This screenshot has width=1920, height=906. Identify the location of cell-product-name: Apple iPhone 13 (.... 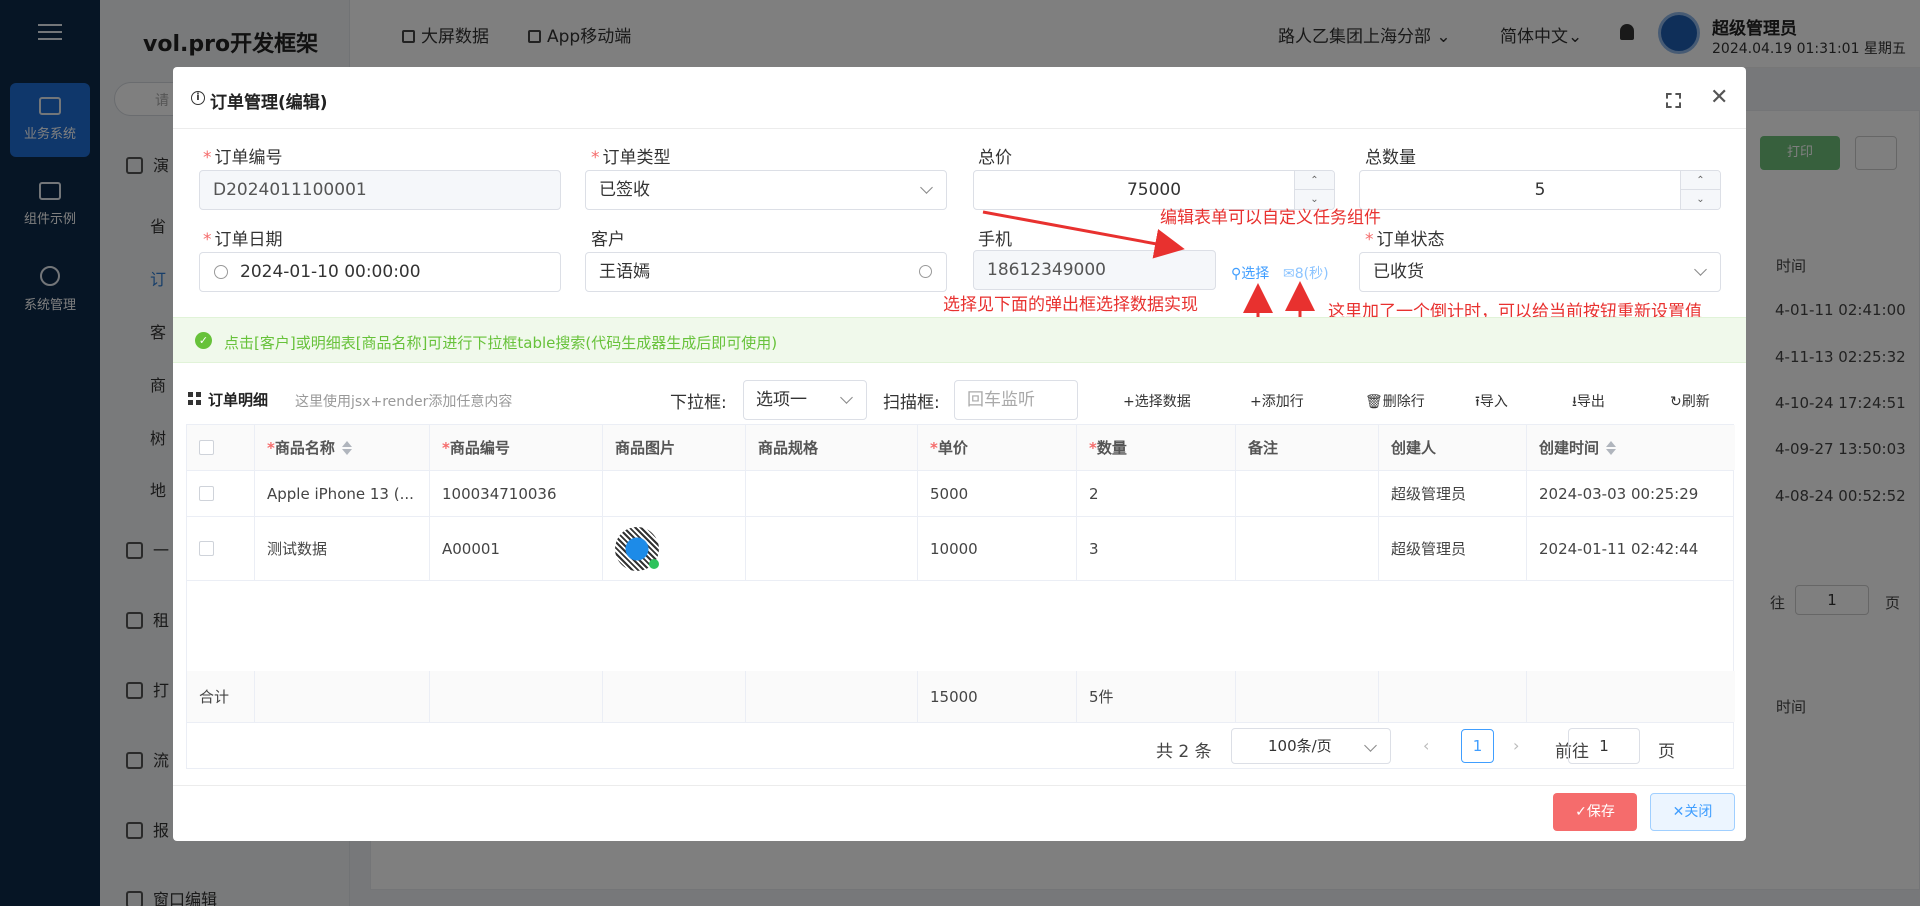
(342, 493).